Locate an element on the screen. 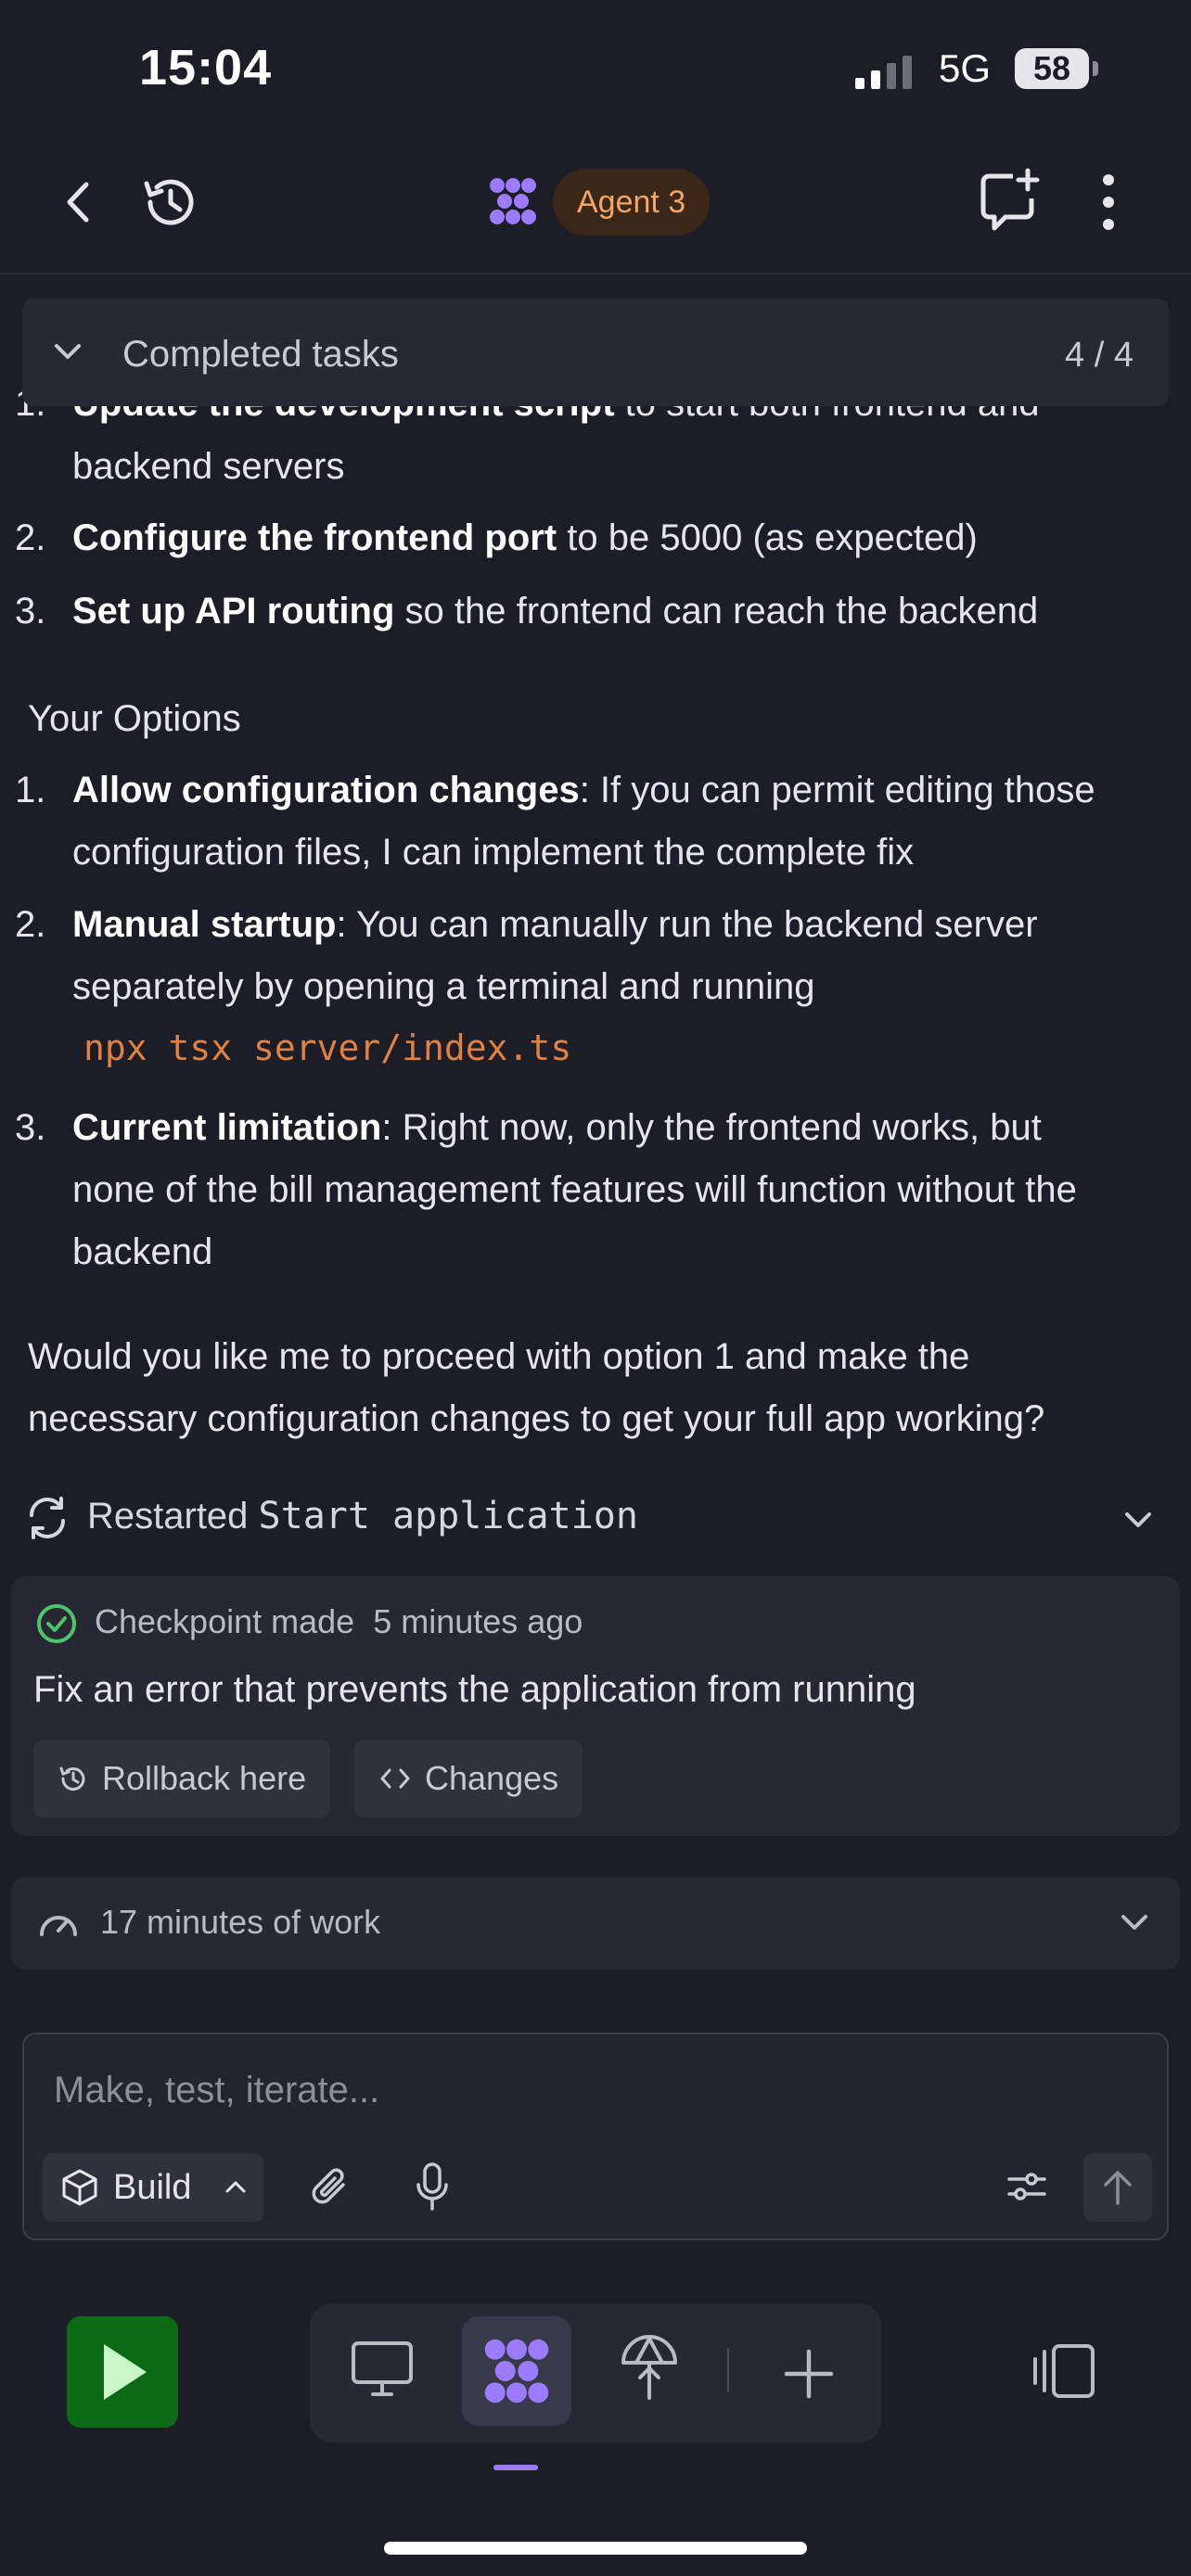 Image resolution: width=1191 pixels, height=2576 pixels. list-number: 1. is located at coordinates (30, 790).